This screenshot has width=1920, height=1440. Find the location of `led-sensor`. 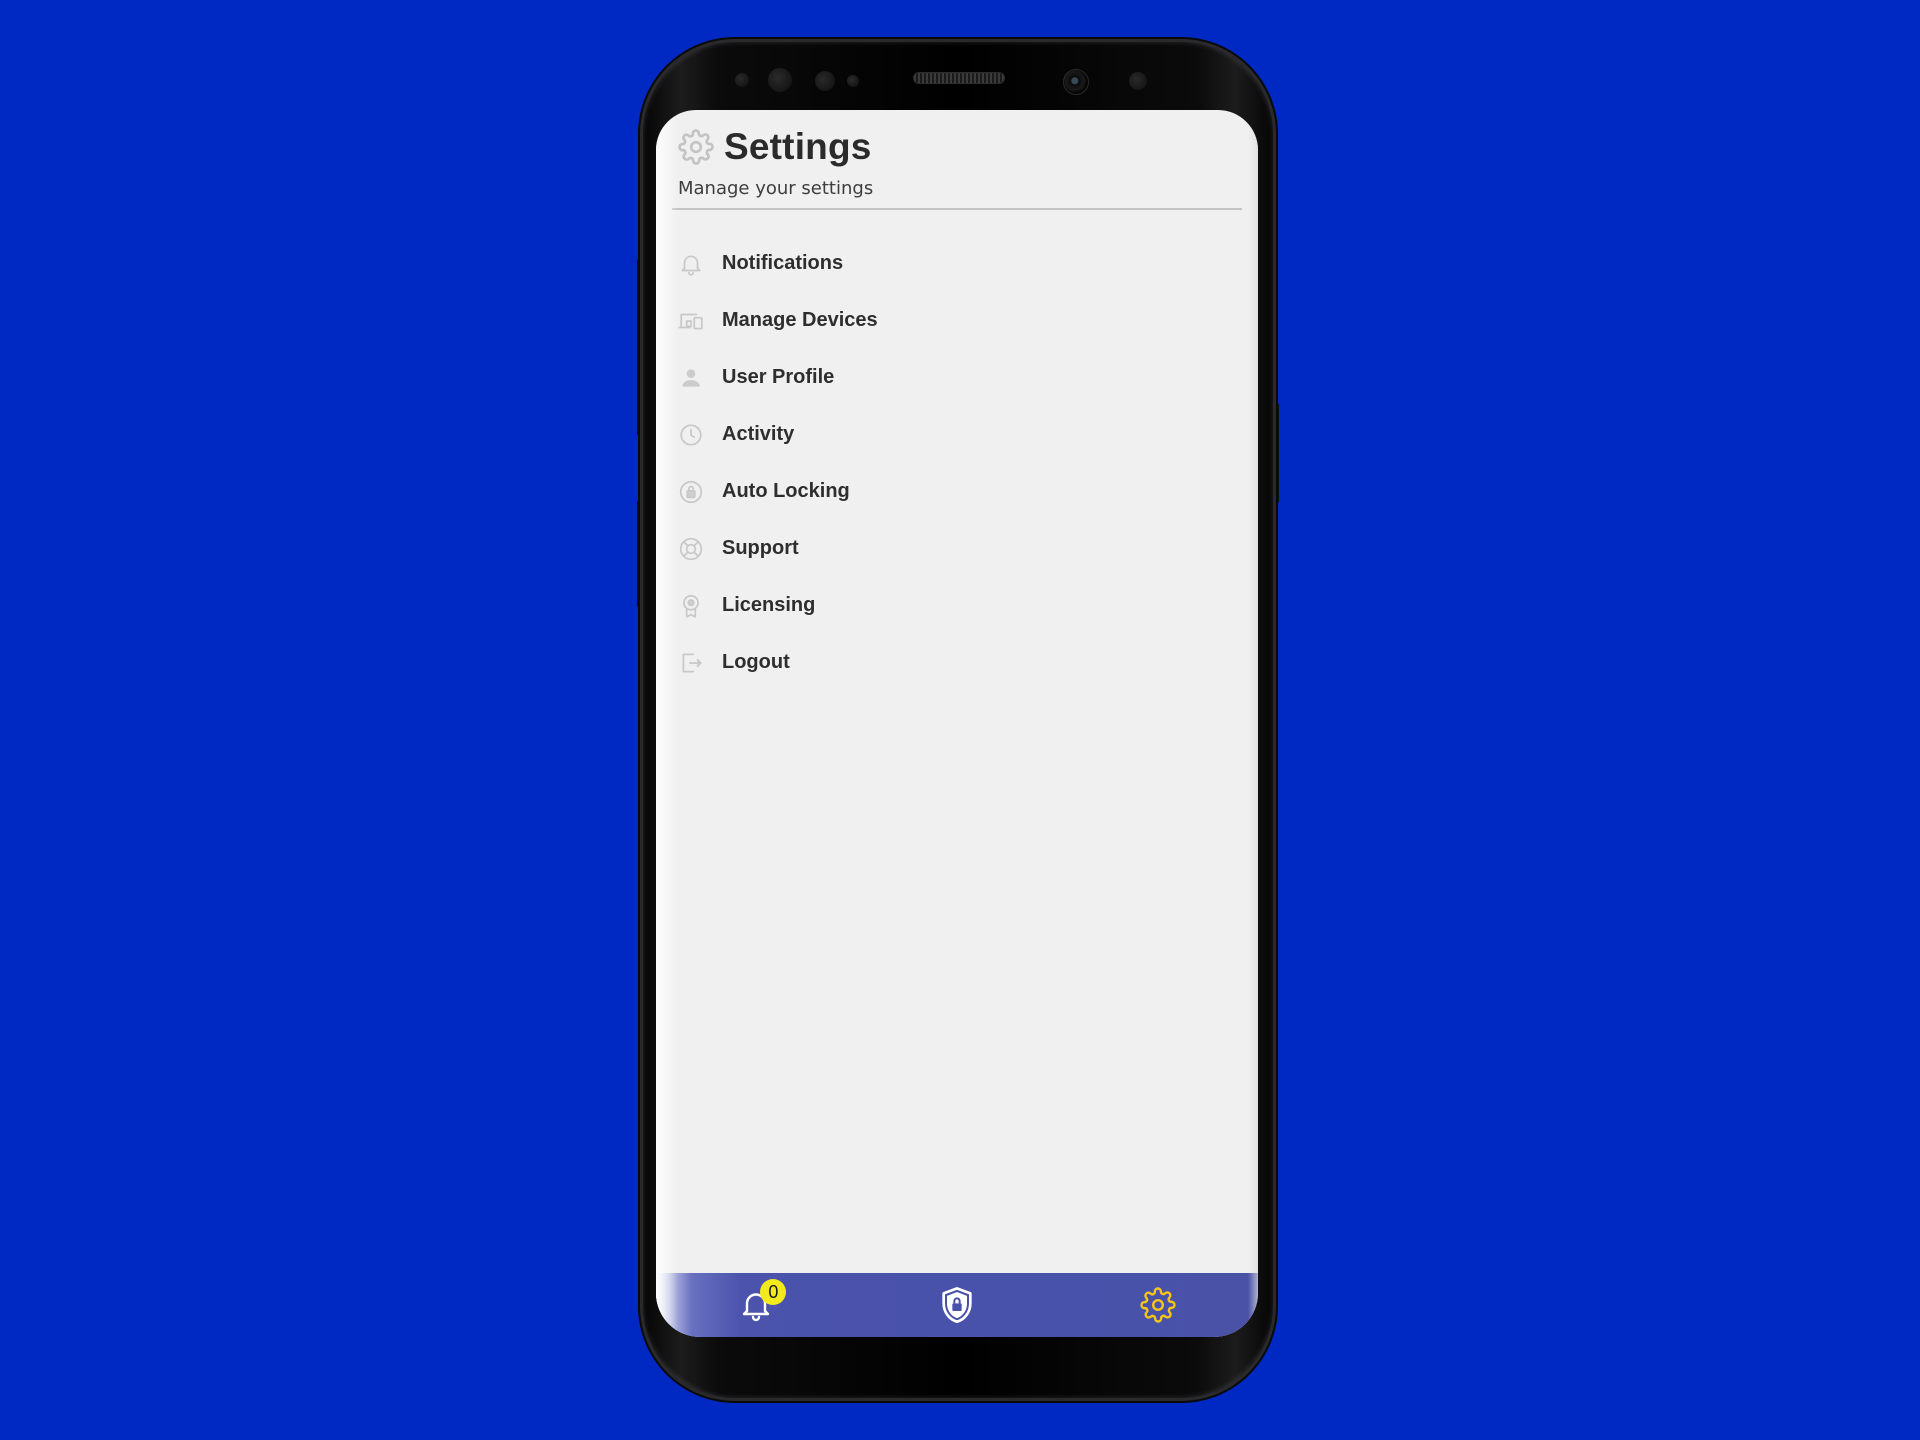

led-sensor is located at coordinates (853, 81).